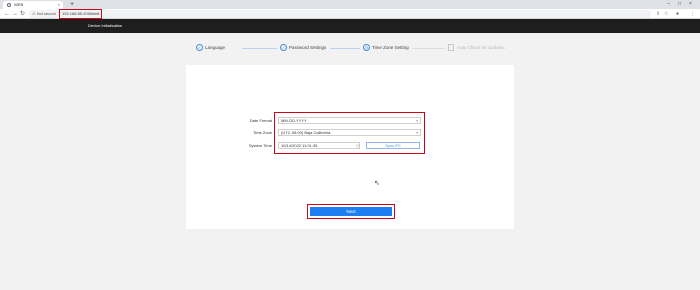  Describe the element at coordinates (481, 47) in the screenshot. I see `step-label: Auto Check for Updates` at that location.